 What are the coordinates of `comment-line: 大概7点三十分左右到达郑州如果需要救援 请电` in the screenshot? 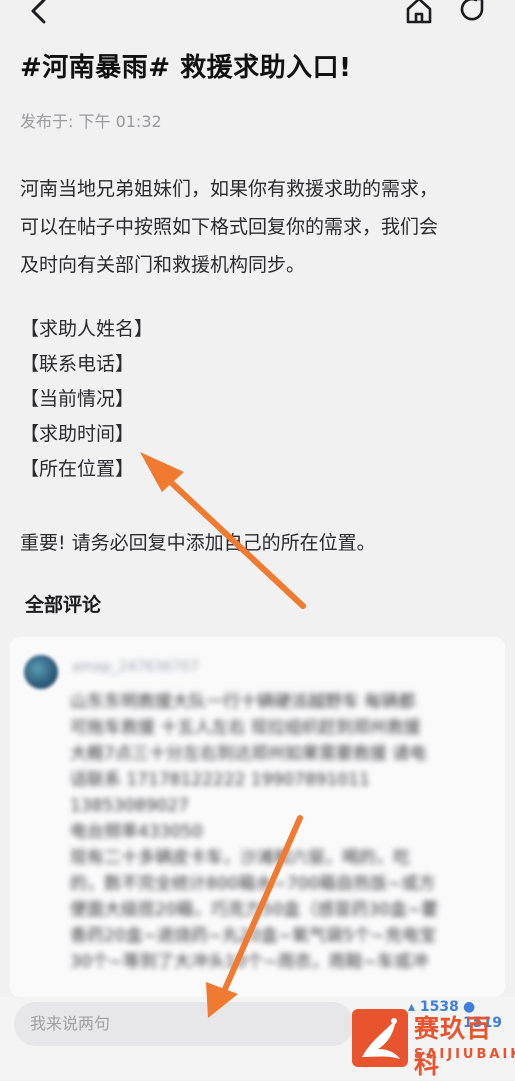 It's located at (248, 754).